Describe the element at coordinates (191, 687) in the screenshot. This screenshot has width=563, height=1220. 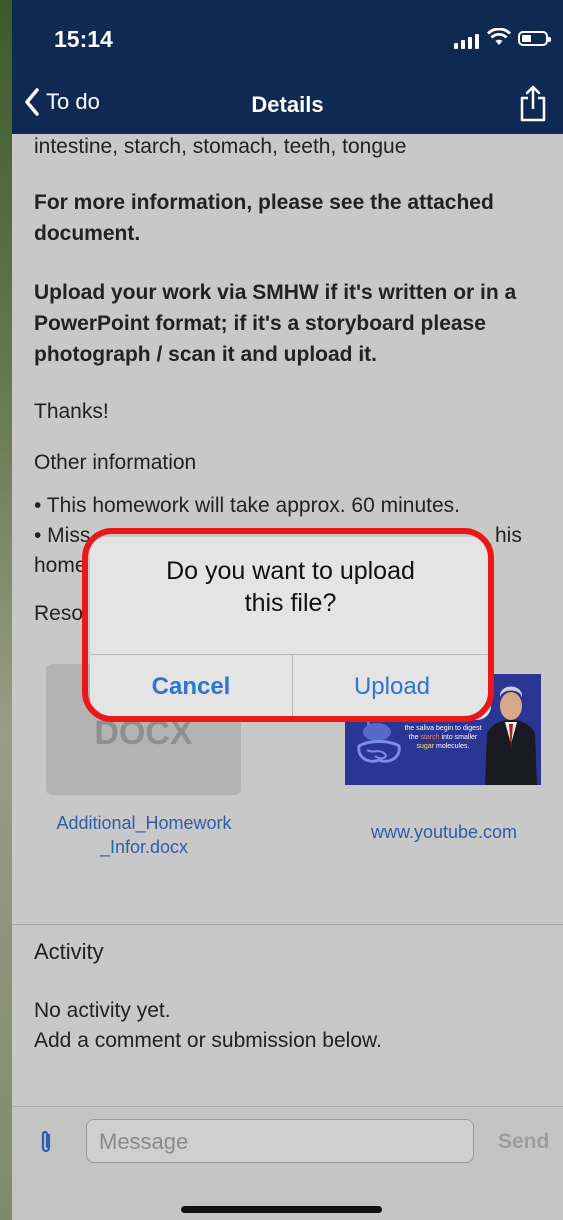
I see `cancel-button: Cancel` at that location.